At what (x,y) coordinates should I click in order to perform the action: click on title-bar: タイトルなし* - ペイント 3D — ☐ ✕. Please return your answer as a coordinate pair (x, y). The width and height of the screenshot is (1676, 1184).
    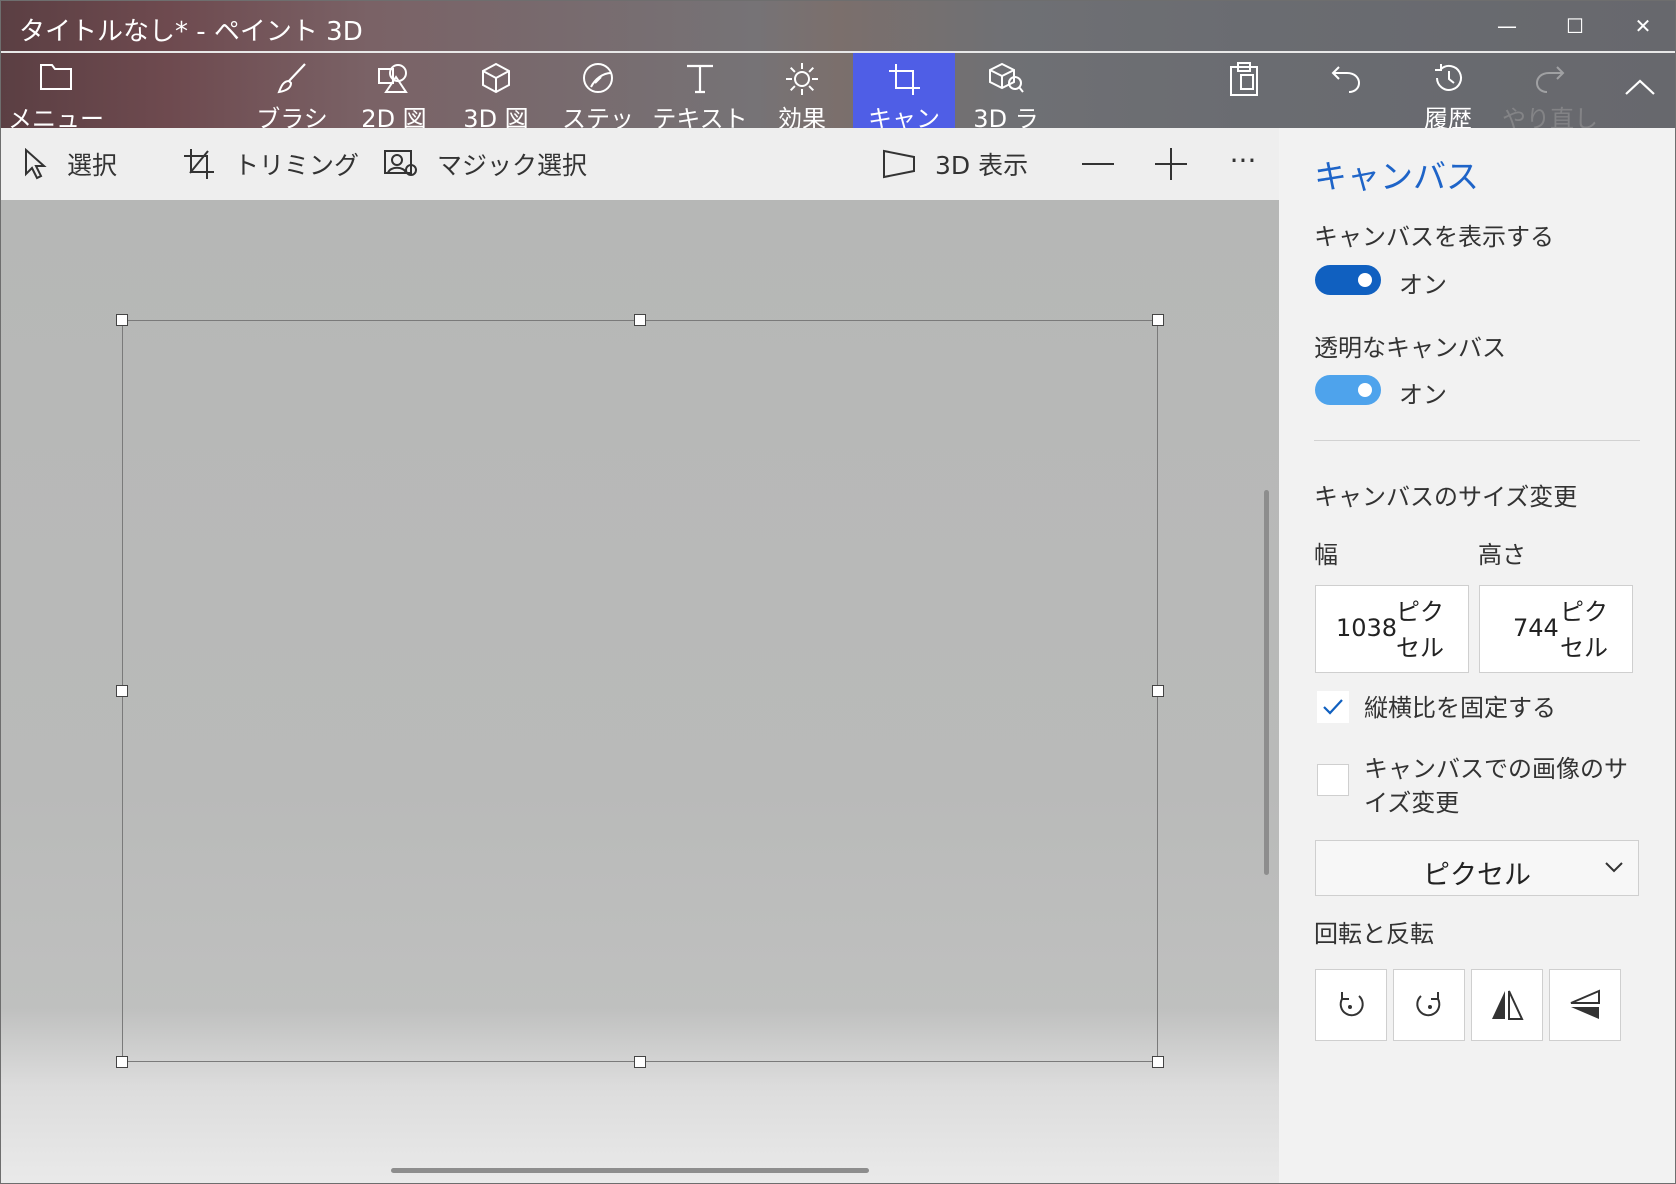
    Looking at the image, I should click on (838, 26).